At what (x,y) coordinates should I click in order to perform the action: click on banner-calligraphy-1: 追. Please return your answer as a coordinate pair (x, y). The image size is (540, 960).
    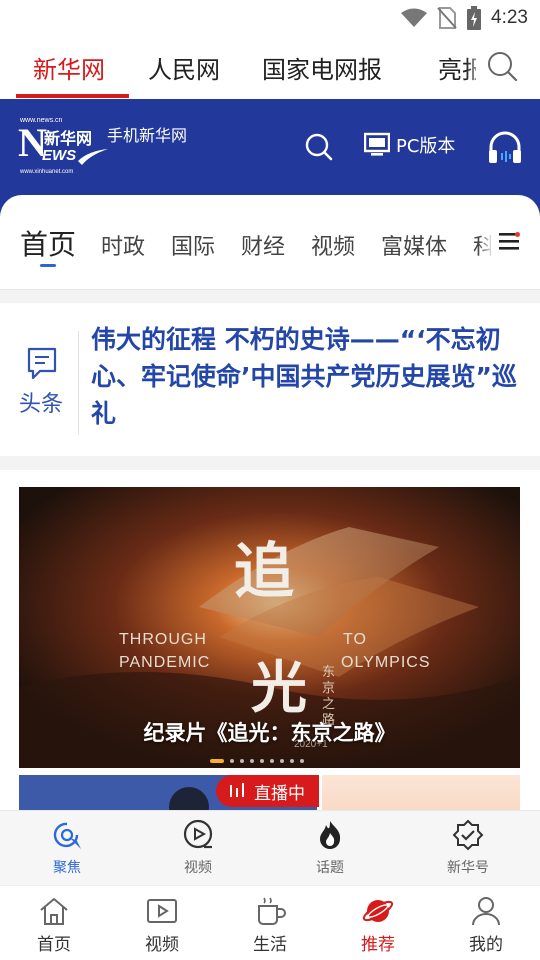
    Looking at the image, I should click on (264, 572).